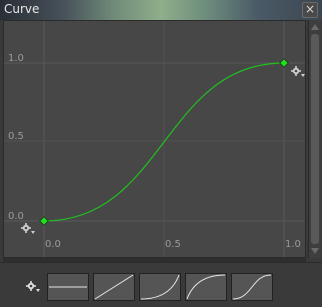 This screenshot has width=322, height=307. What do you see at coordinates (16, 58) in the screenshot?
I see `y-tick-label: 1.0` at bounding box center [16, 58].